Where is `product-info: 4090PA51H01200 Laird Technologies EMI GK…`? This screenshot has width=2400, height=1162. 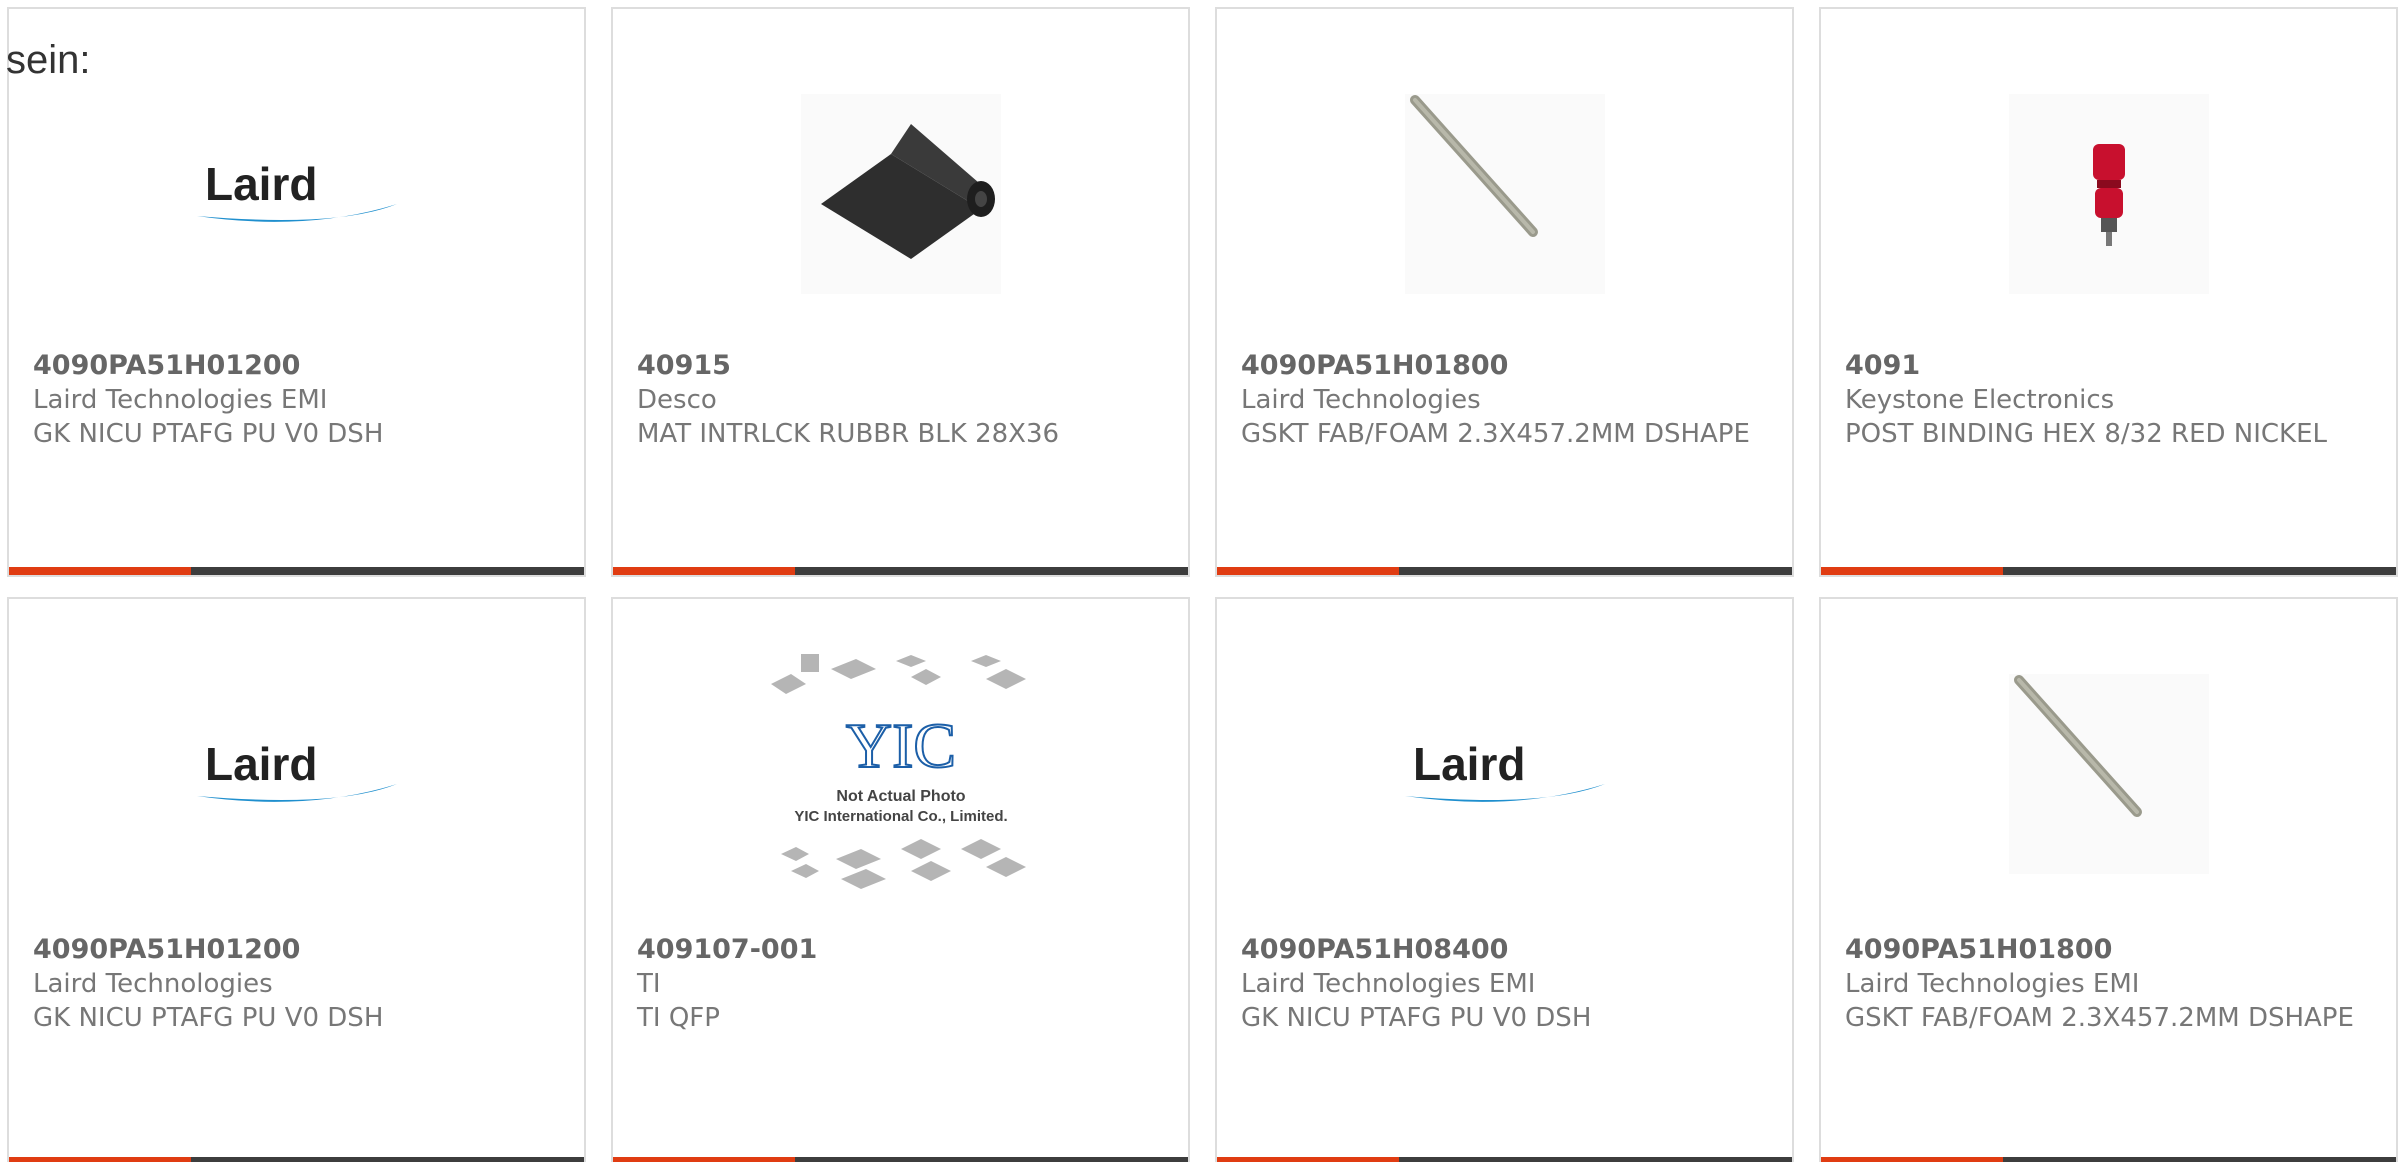
product-info: 4090PA51H01200 Laird Technologies EMI GK… is located at coordinates (298, 400).